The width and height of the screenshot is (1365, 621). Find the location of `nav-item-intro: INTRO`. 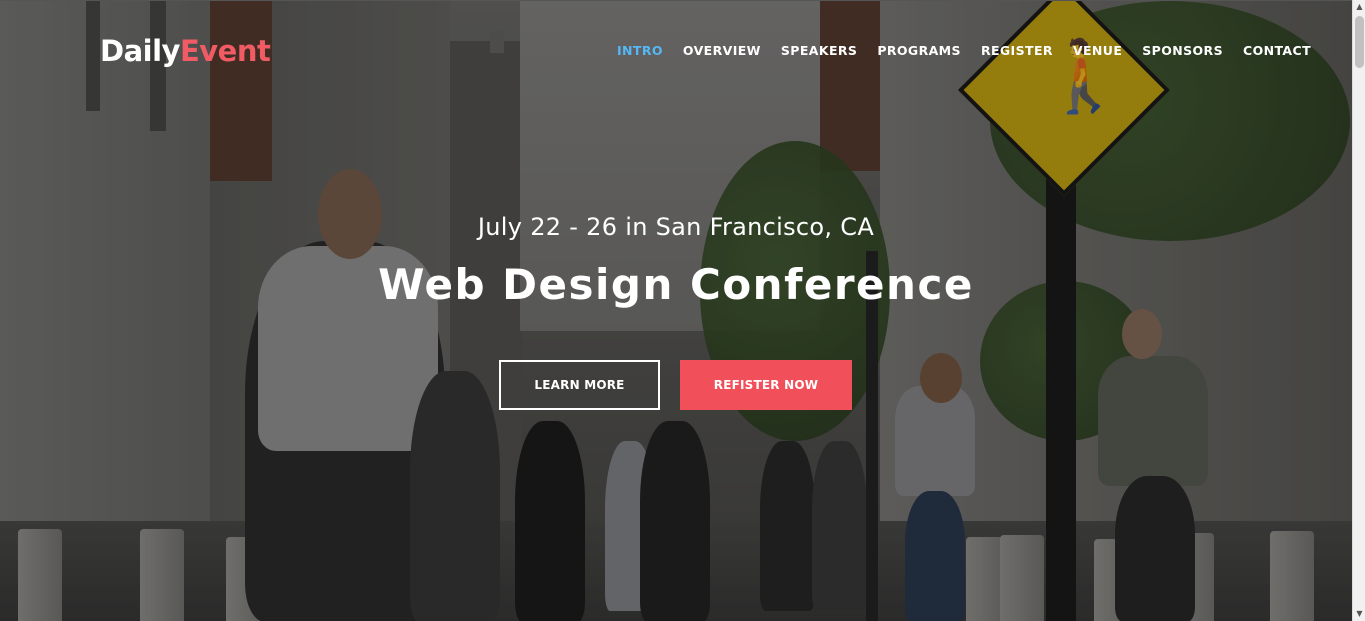

nav-item-intro: INTRO is located at coordinates (640, 50).